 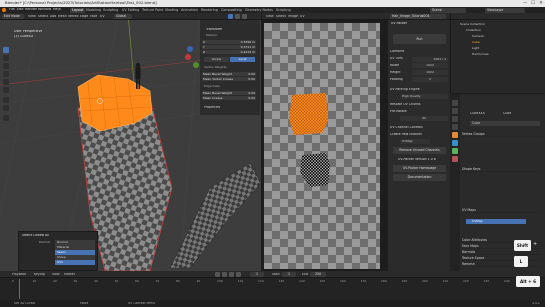 I want to click on move-tool-icon, so click(x=6, y=66).